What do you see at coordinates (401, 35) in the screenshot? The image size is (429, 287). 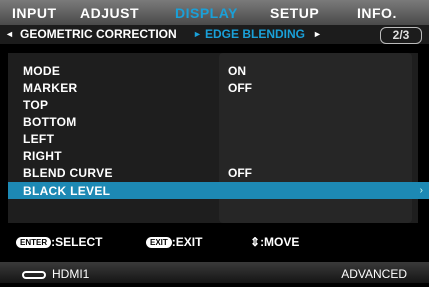 I see `page-indicator: 2/3` at bounding box center [401, 35].